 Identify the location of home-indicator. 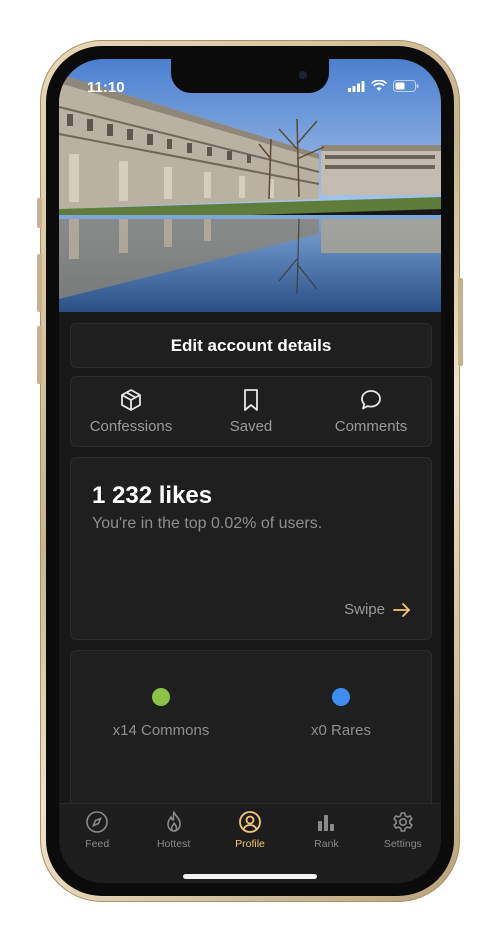
(250, 876).